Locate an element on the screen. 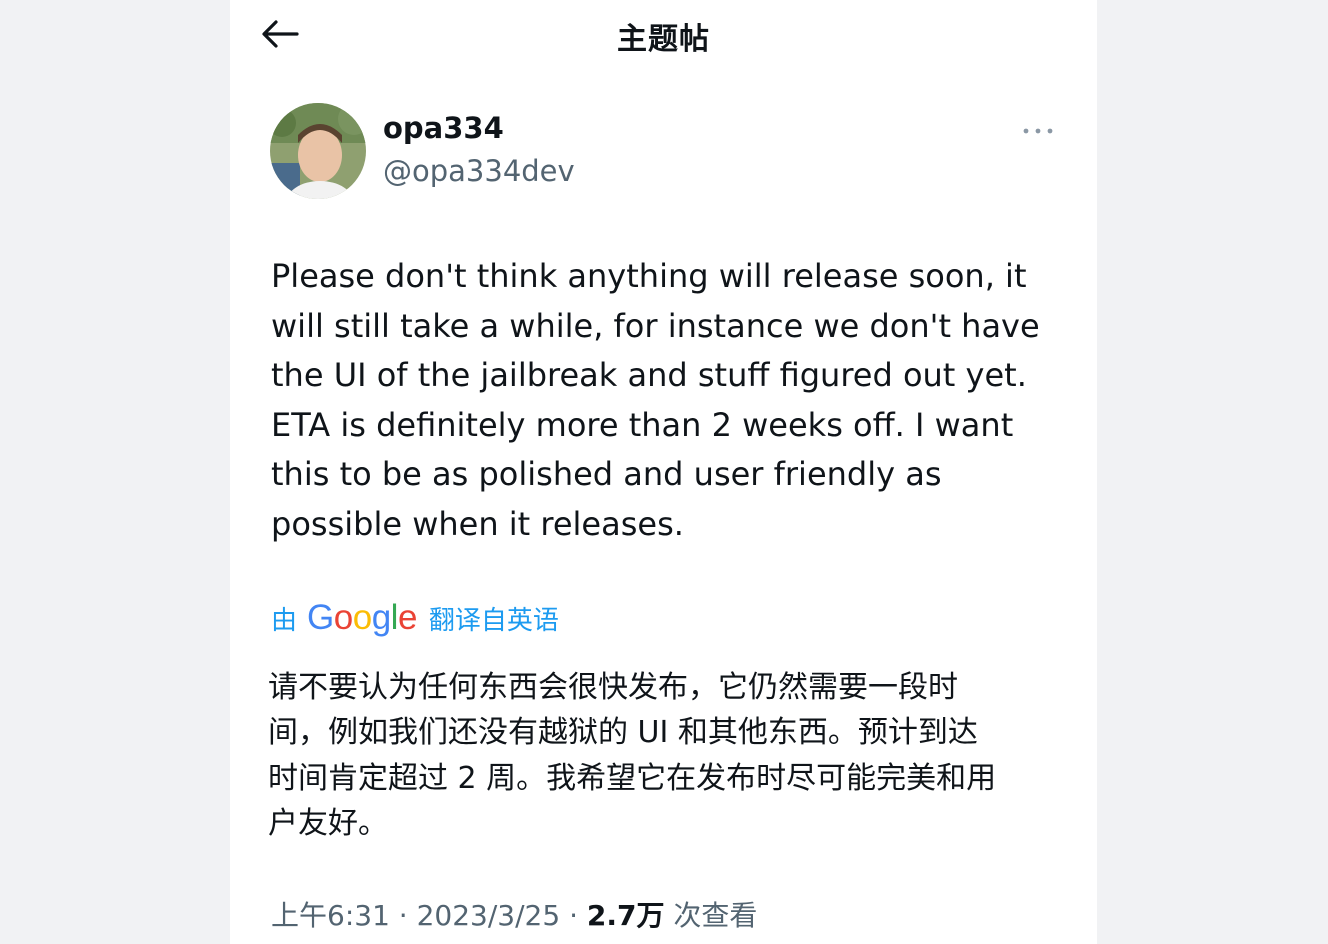 Image resolution: width=1328 pixels, height=944 pixels. more-options-button is located at coordinates (1038, 131).